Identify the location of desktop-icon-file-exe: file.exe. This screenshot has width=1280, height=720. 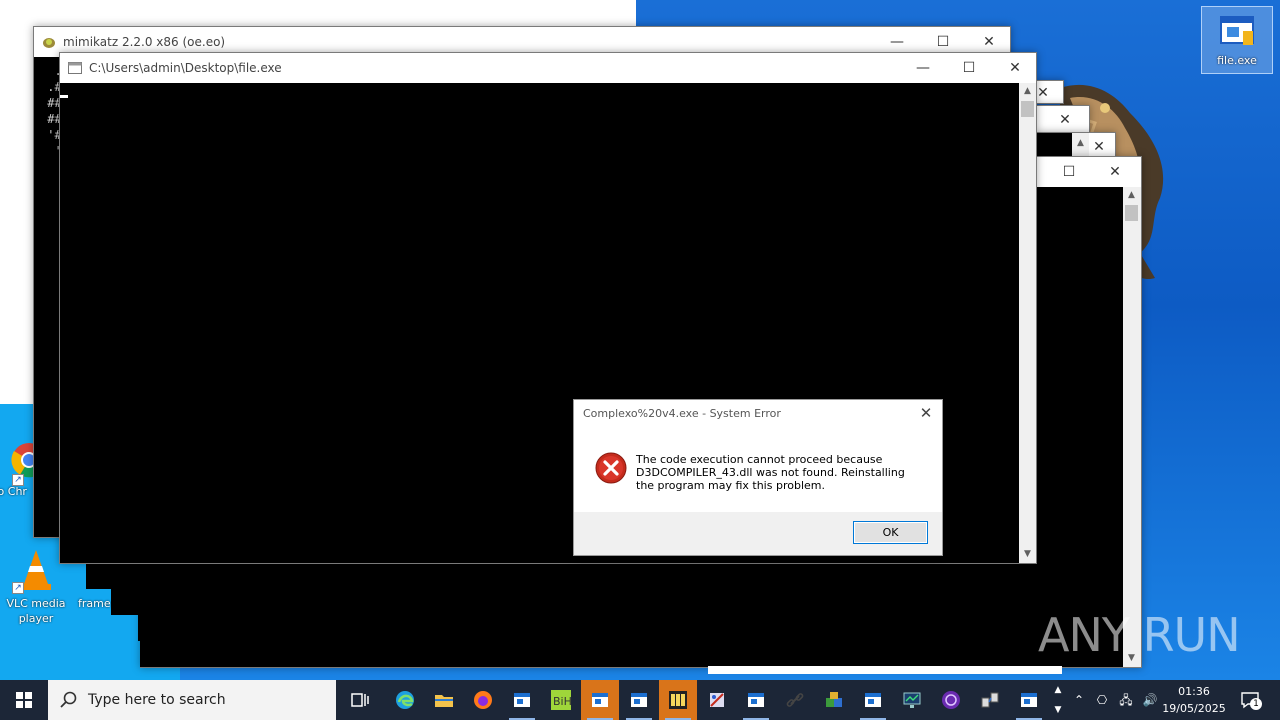
(1237, 40).